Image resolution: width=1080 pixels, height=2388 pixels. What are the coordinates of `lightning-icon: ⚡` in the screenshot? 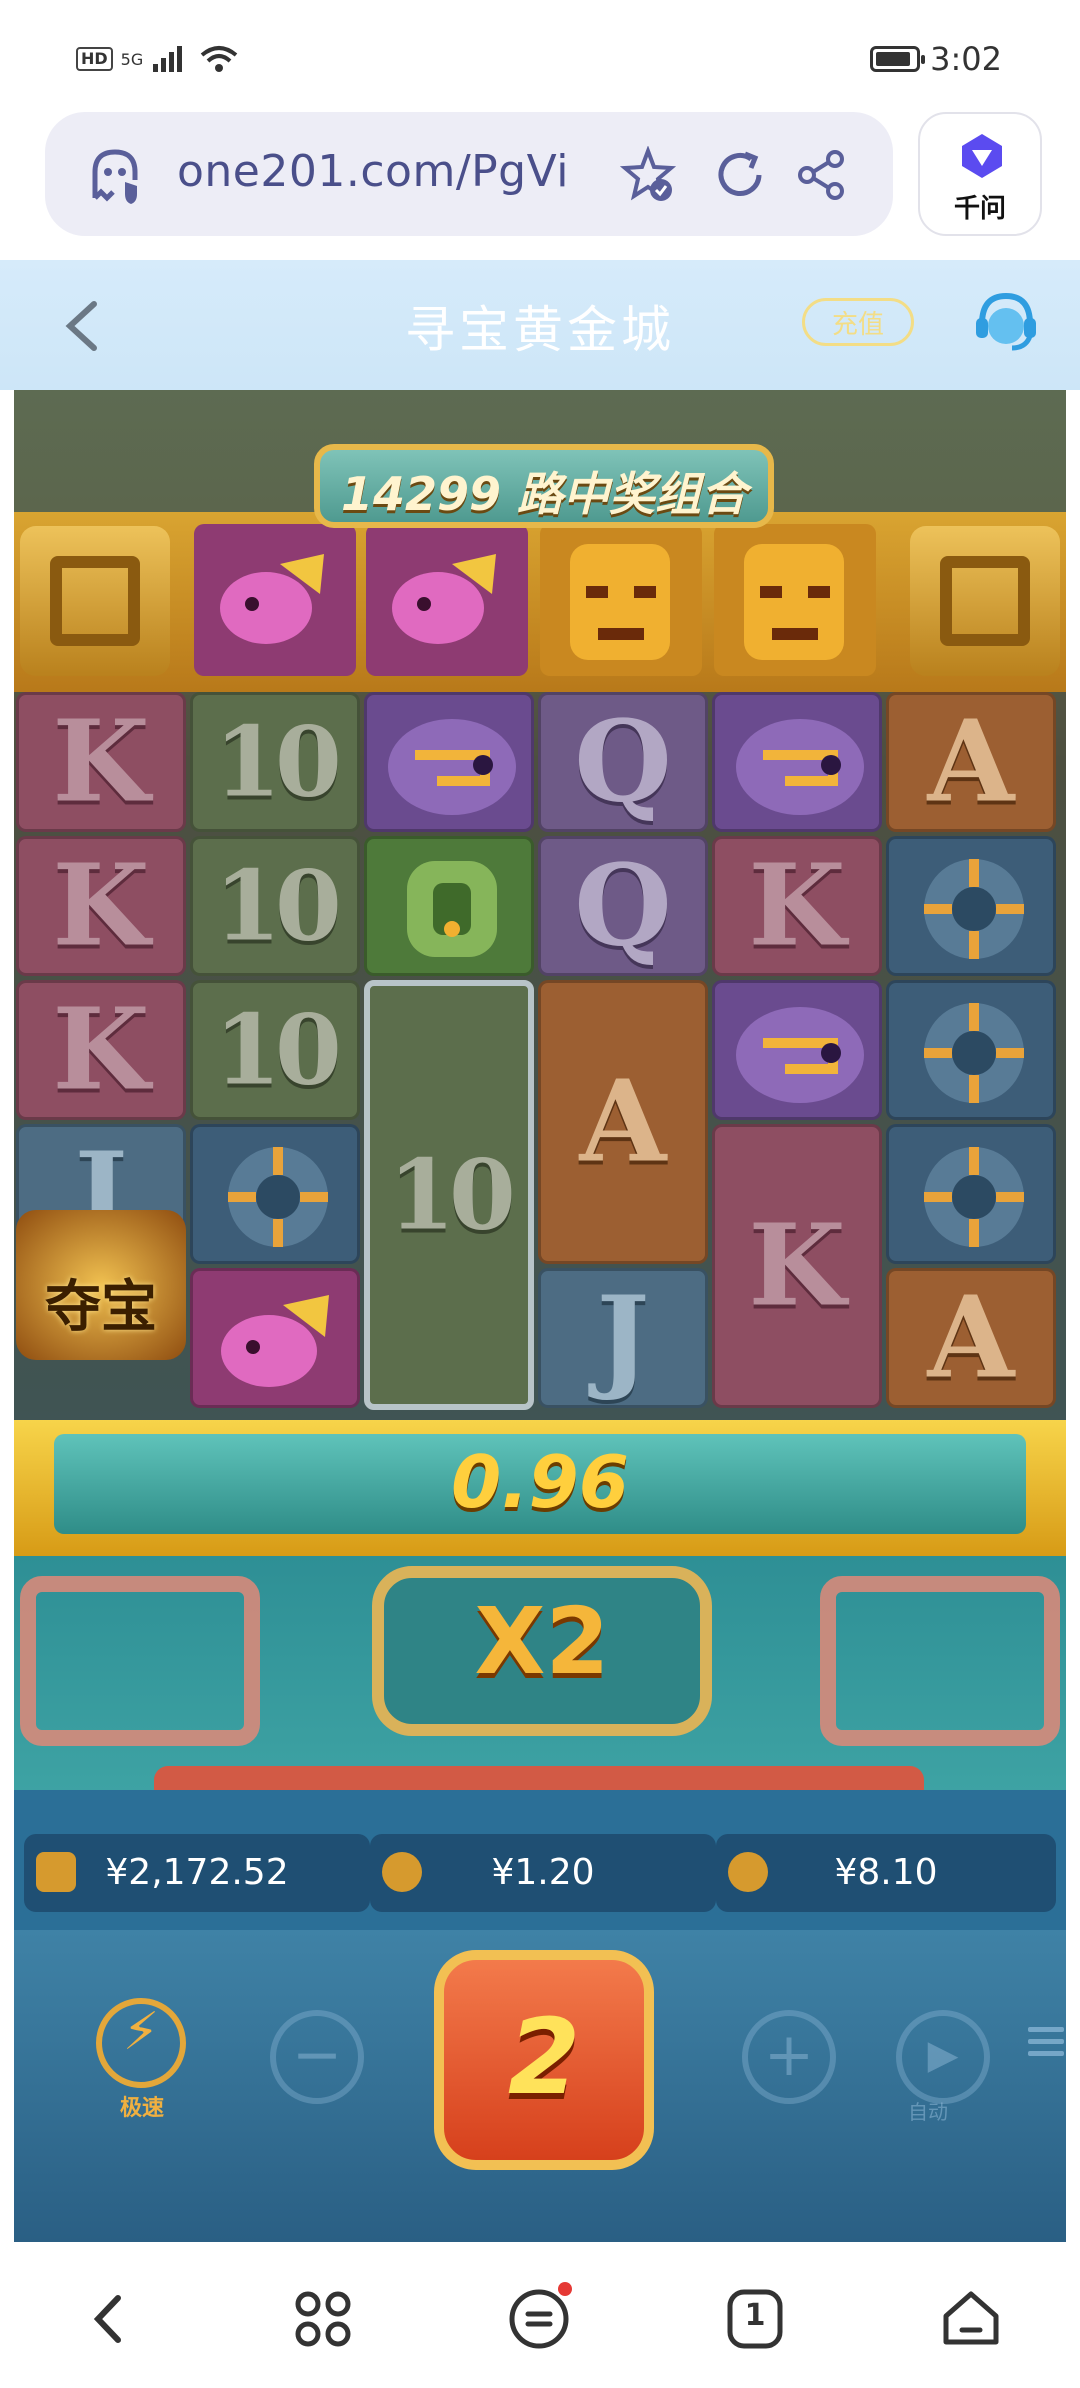 It's located at (141, 2032).